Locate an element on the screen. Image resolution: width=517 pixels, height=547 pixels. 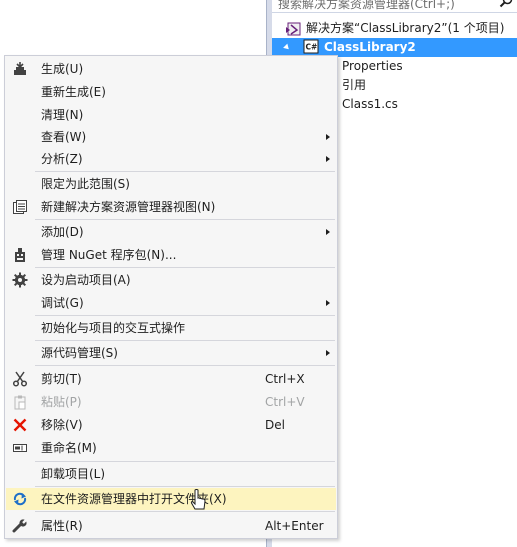
menu-item-label: 调试(G) is located at coordinates (62, 303).